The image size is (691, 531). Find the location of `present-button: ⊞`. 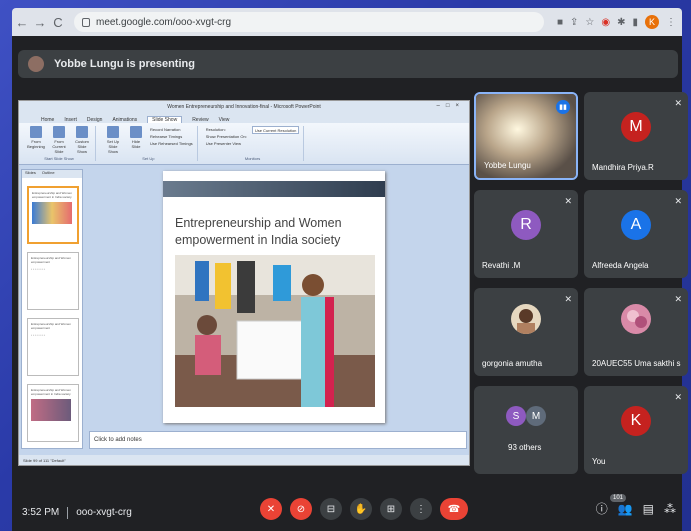

present-button: ⊞ is located at coordinates (391, 509).